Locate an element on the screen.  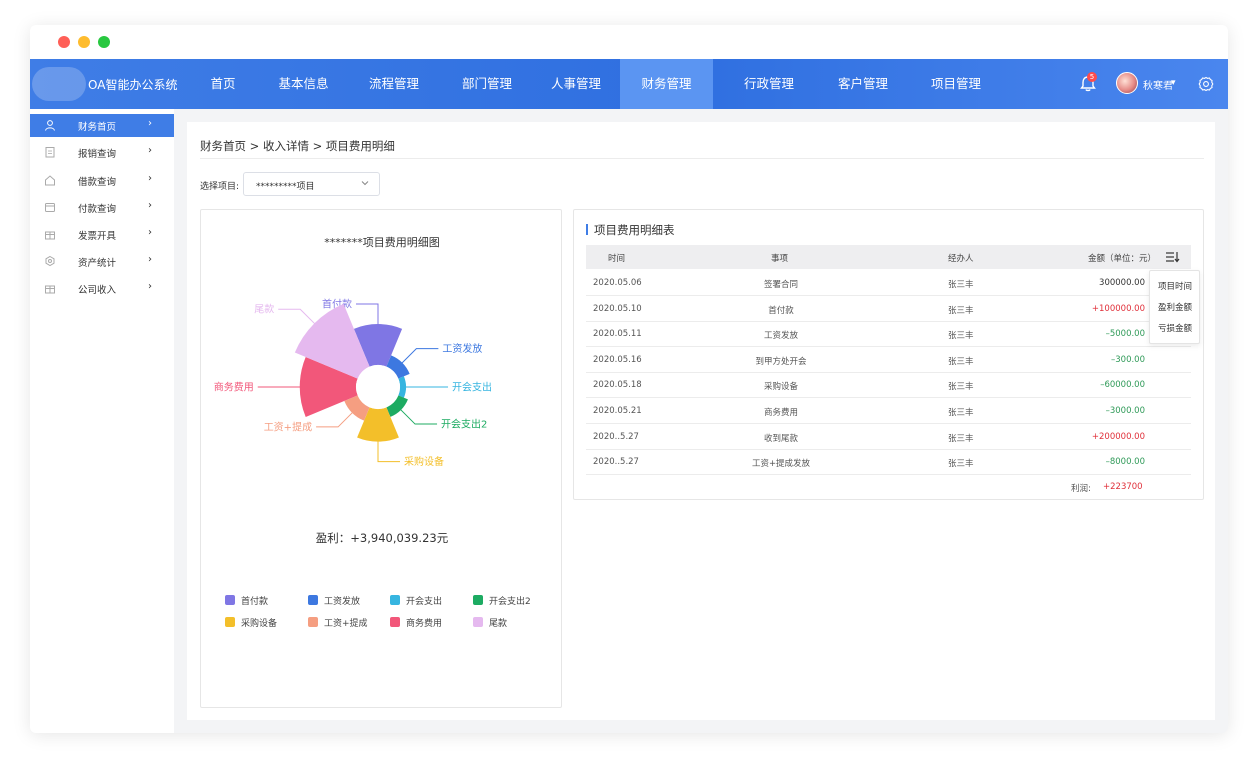
nav-item: 流程管理 is located at coordinates (394, 84).